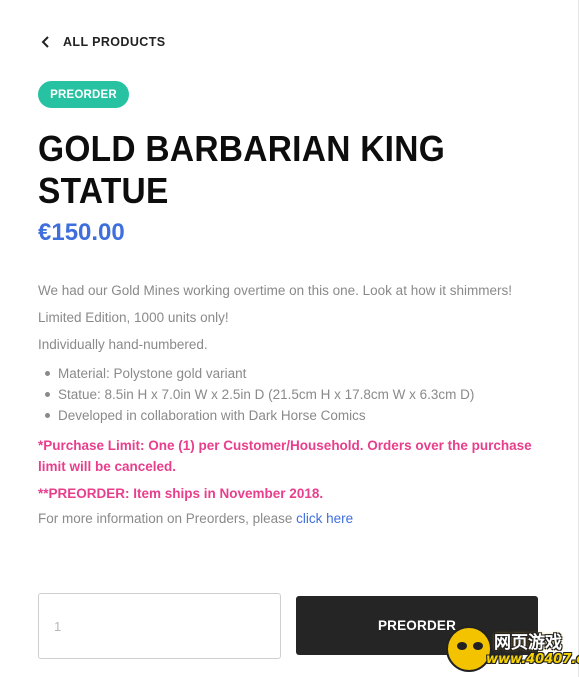 This screenshot has height=677, width=579. What do you see at coordinates (293, 373) in the screenshot?
I see `spec-item: Material: Polystone gold variant` at bounding box center [293, 373].